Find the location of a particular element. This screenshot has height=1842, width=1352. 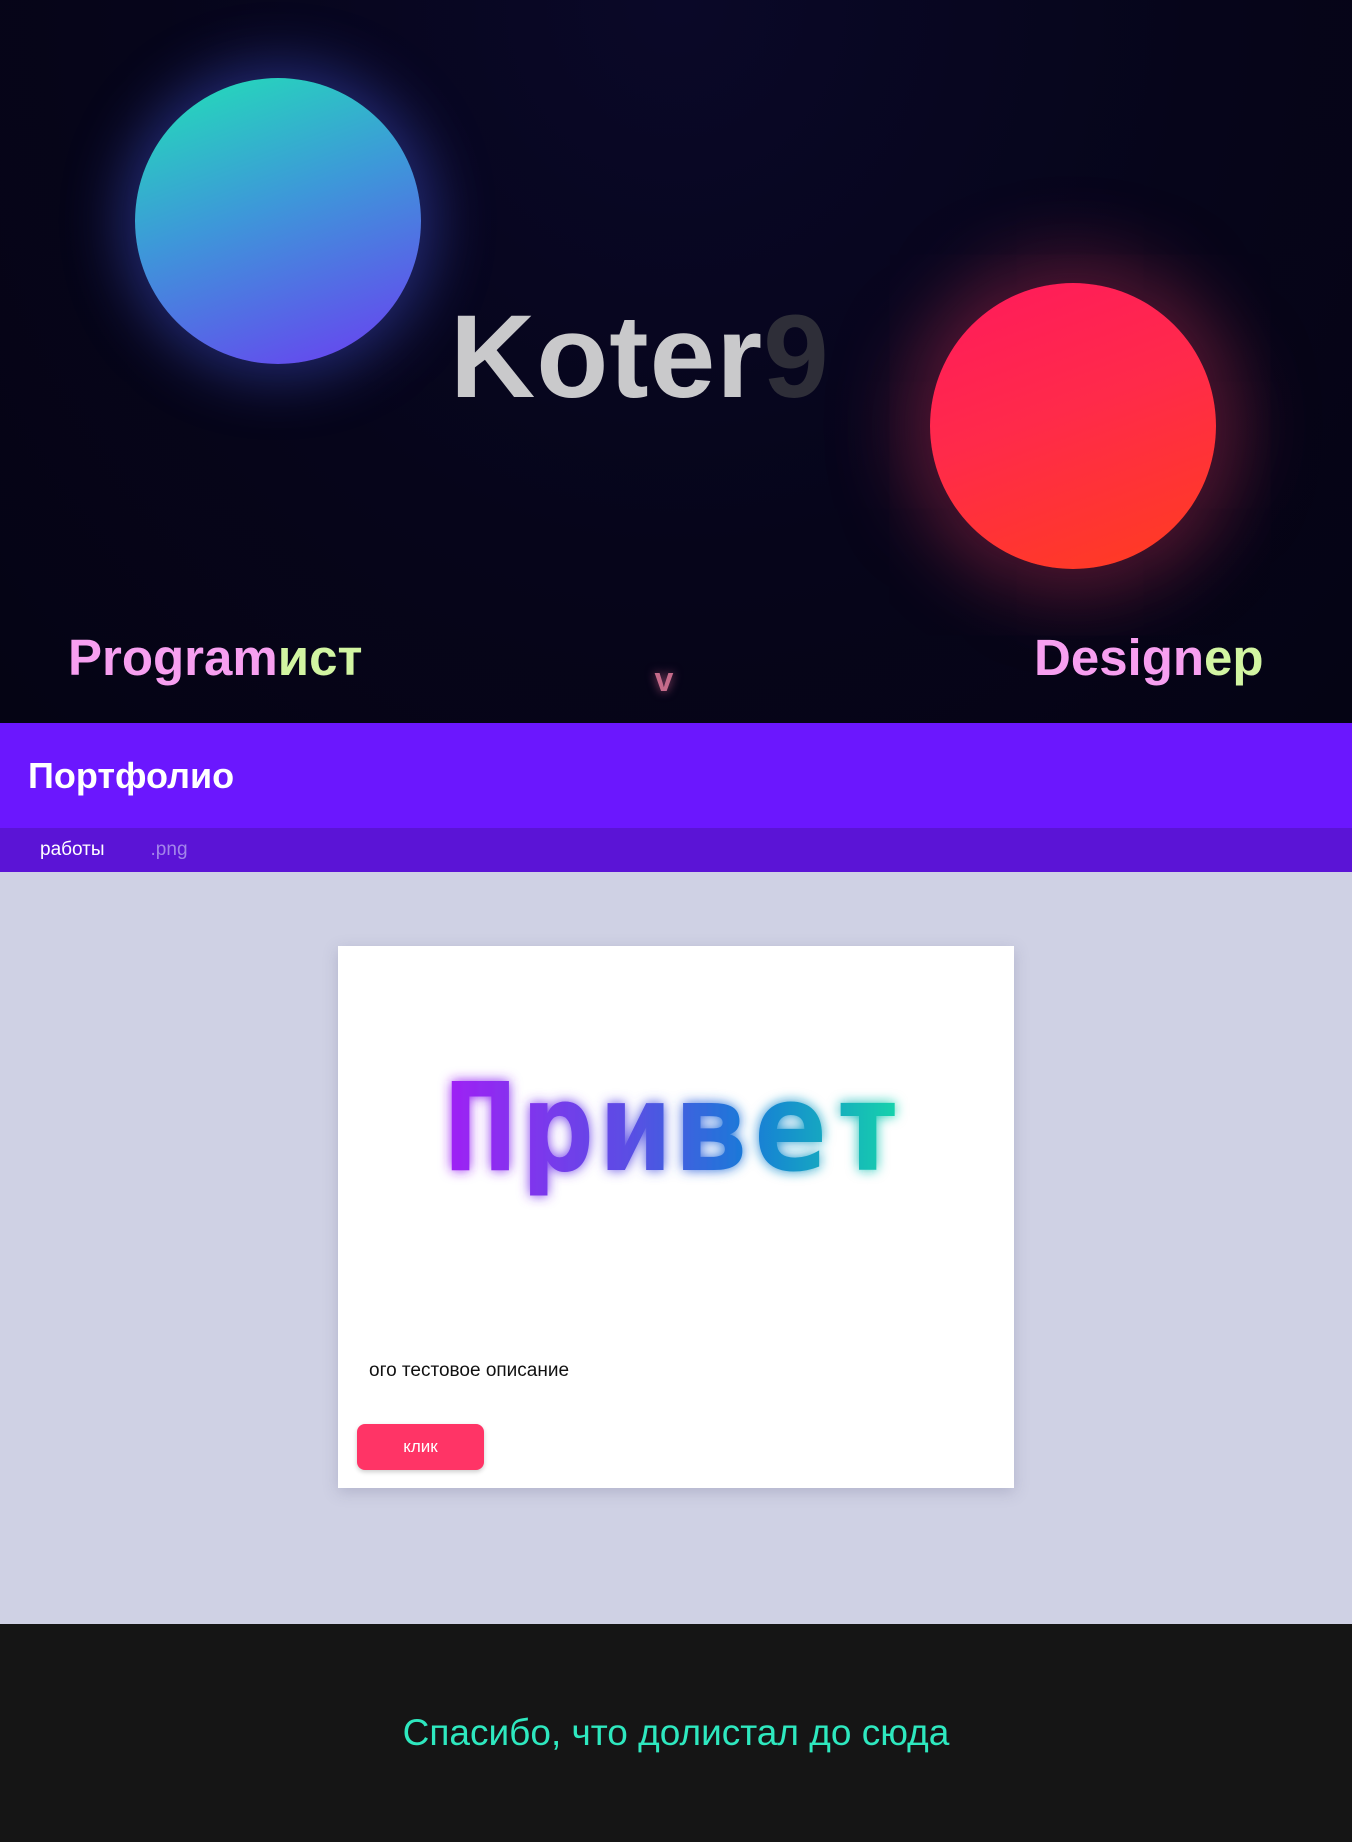

role-designer-part2: ep is located at coordinates (1234, 657).